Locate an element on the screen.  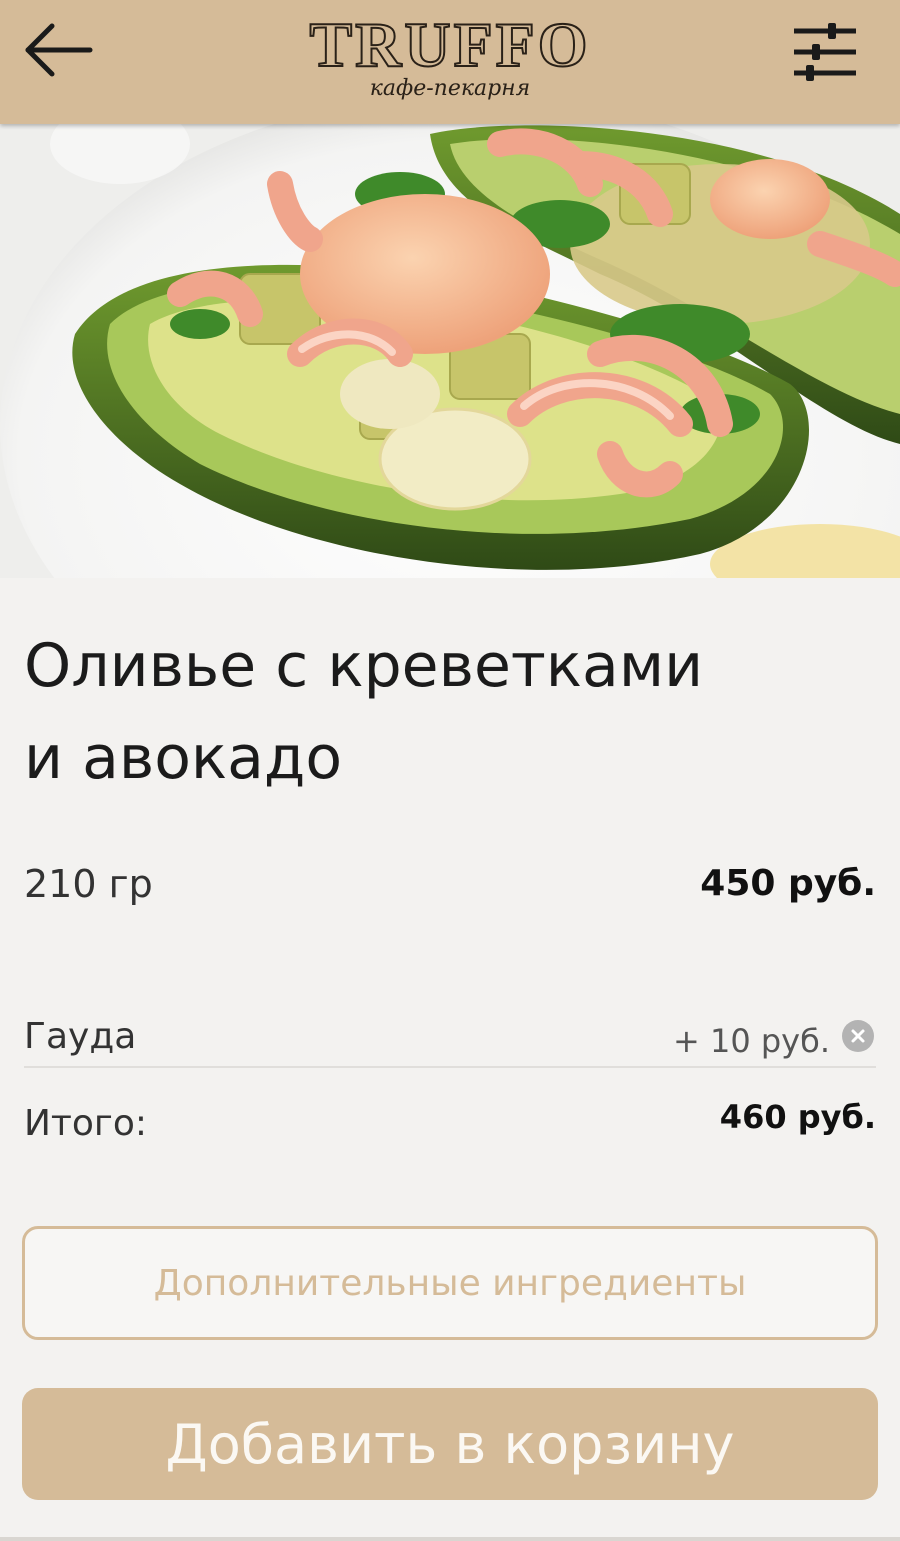
dish-title: Оливье с креветками и авокадо is located at coordinates (434, 712).